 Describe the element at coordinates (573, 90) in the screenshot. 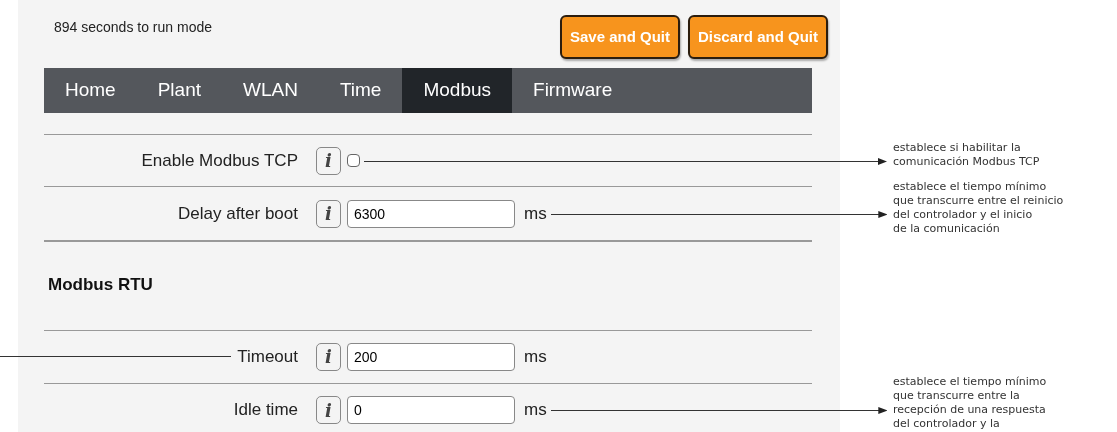

I see `nav-tab: Firmware` at that location.